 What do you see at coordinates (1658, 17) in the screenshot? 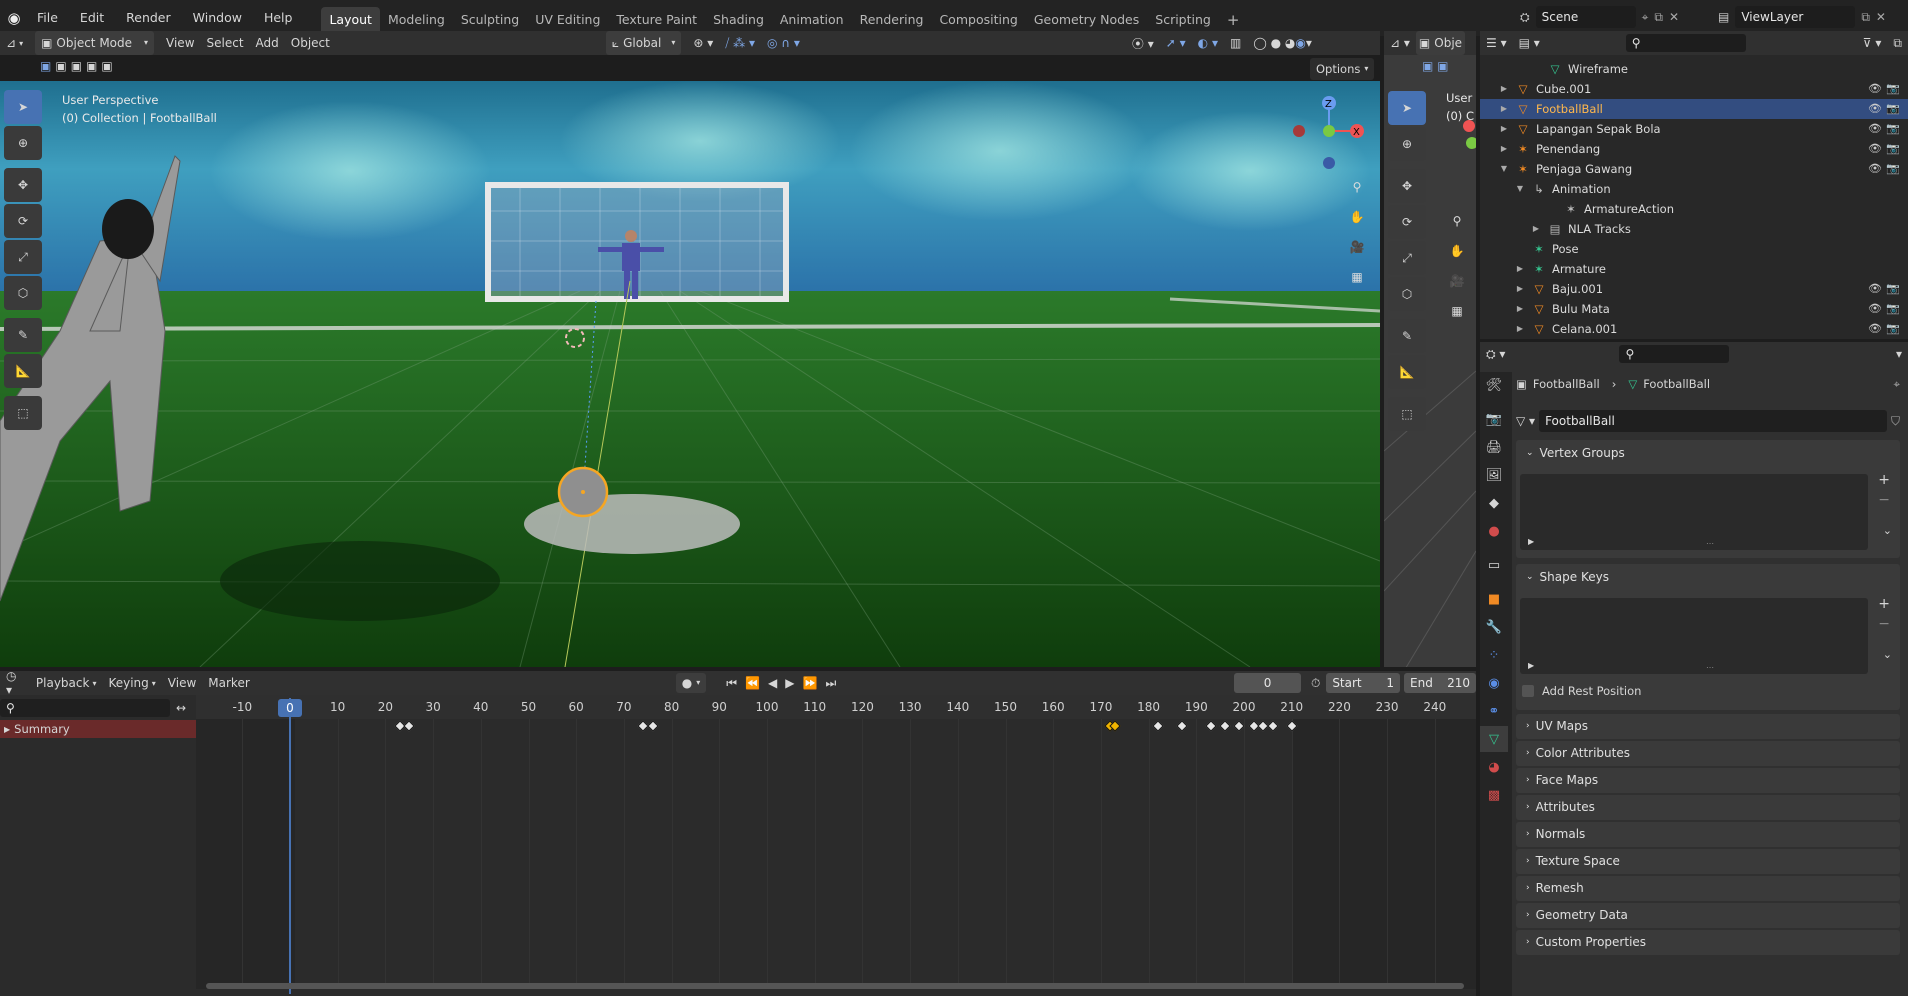
I see `new-scene-icon: ⧉` at bounding box center [1658, 17].